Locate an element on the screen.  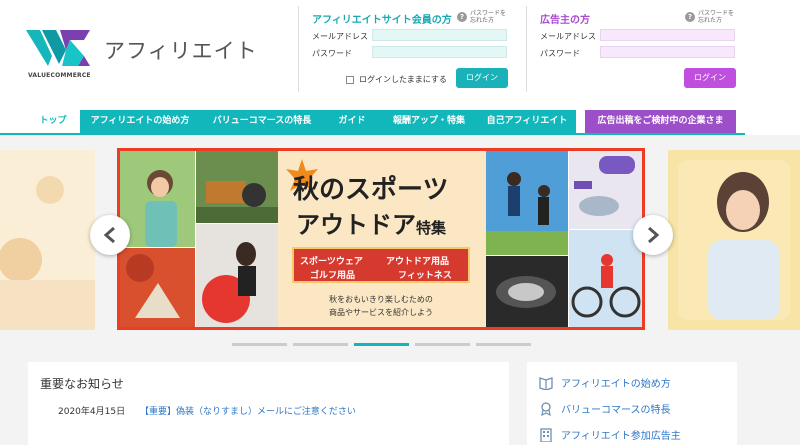
carousel-indicators is located at coordinates (400, 345).